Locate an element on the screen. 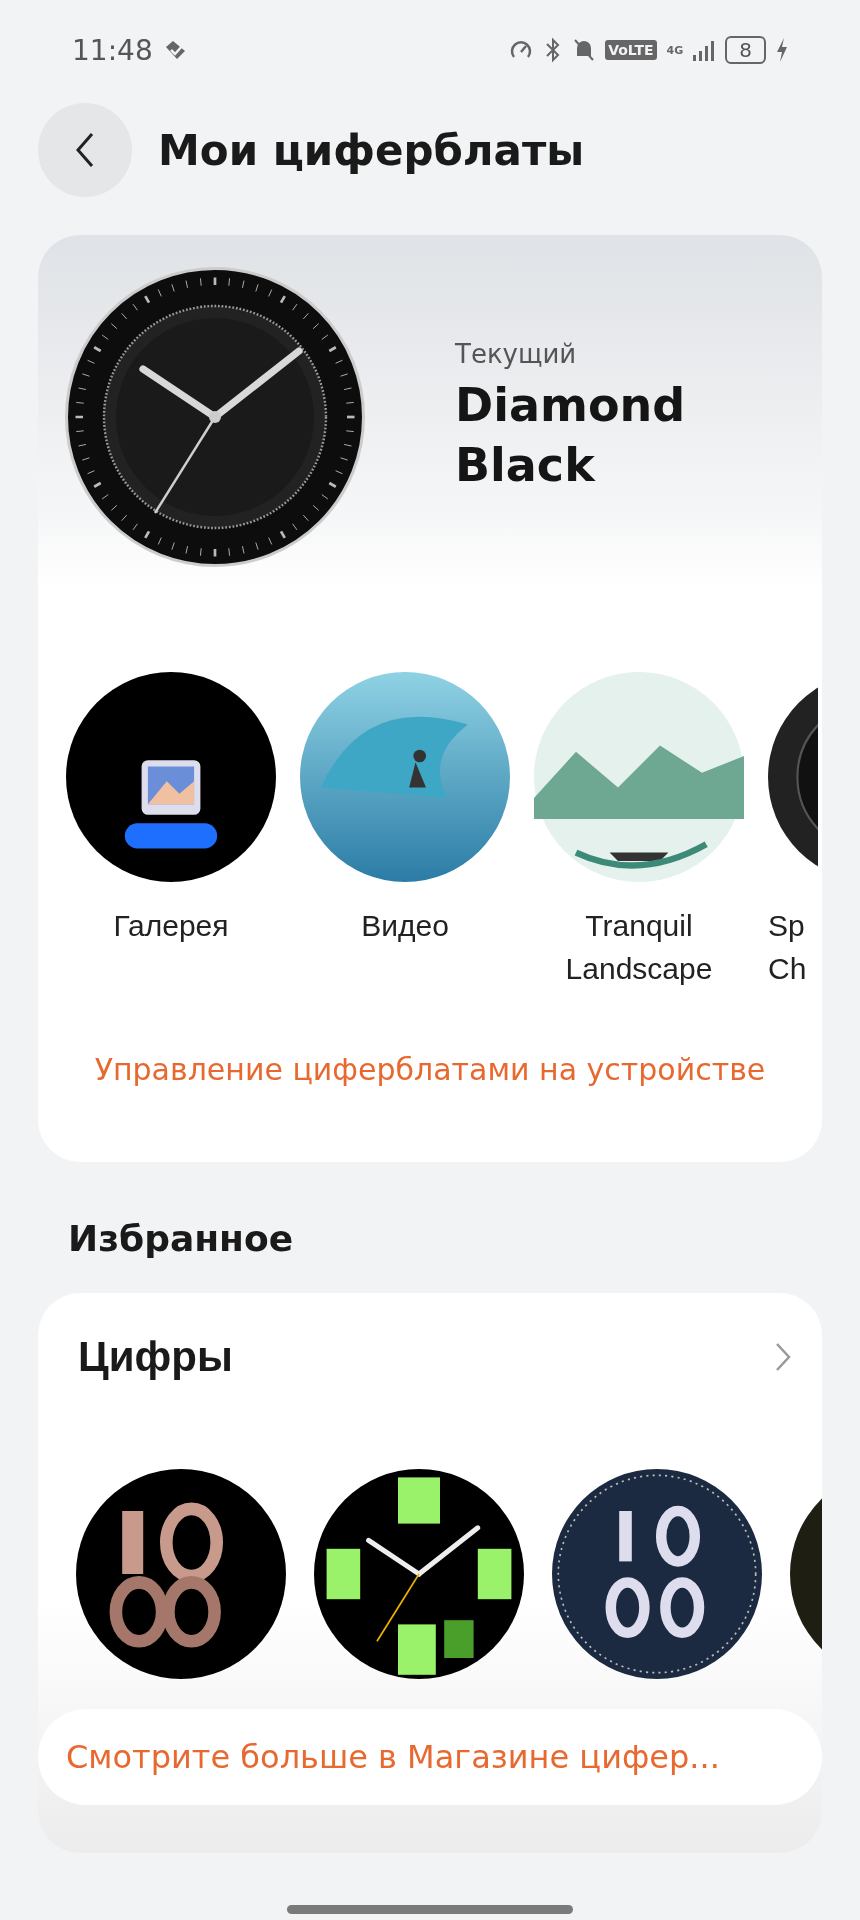 The width and height of the screenshot is (860, 1920). favorites-heading: Избранное is located at coordinates (181, 1238).